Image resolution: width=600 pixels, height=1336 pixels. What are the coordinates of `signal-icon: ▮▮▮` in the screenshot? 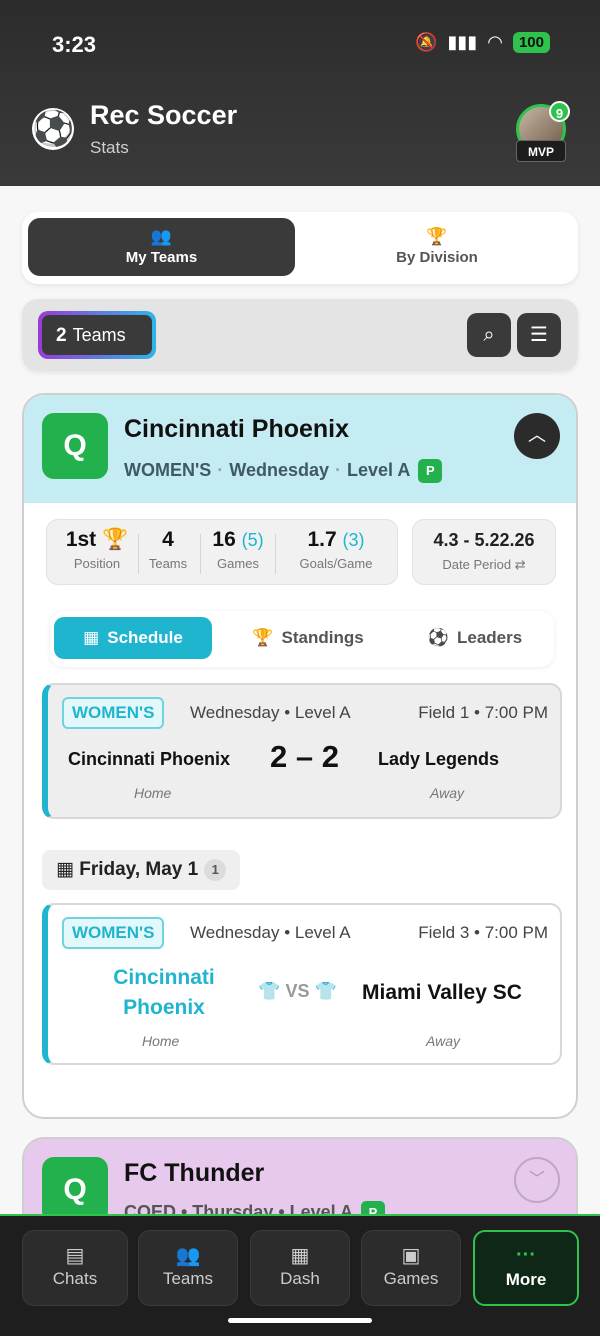 It's located at (462, 42).